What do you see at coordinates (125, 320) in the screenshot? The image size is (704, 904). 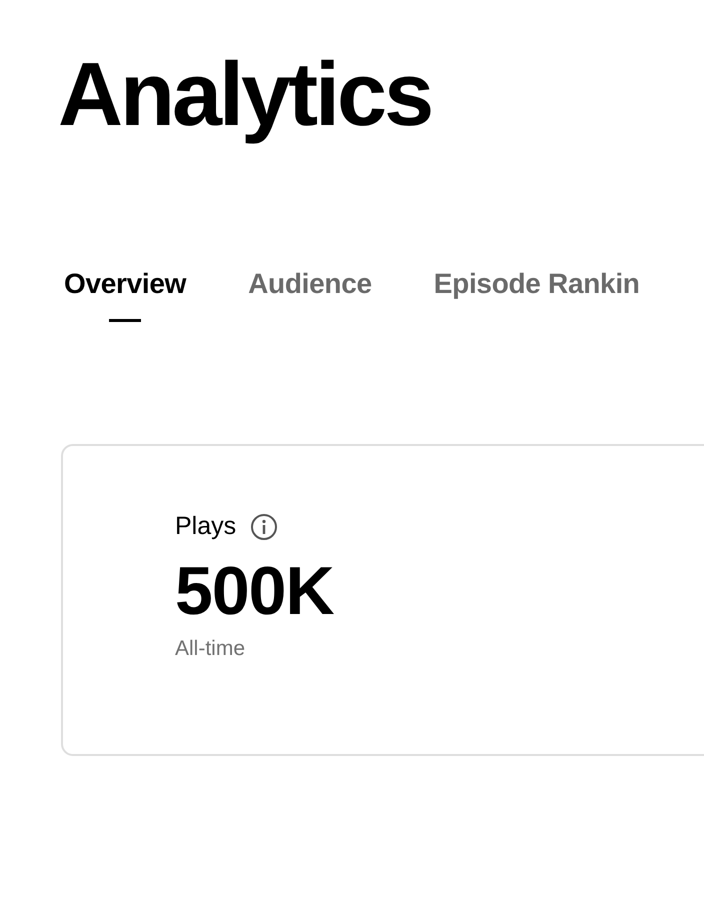 I see `active-tab-indicator` at bounding box center [125, 320].